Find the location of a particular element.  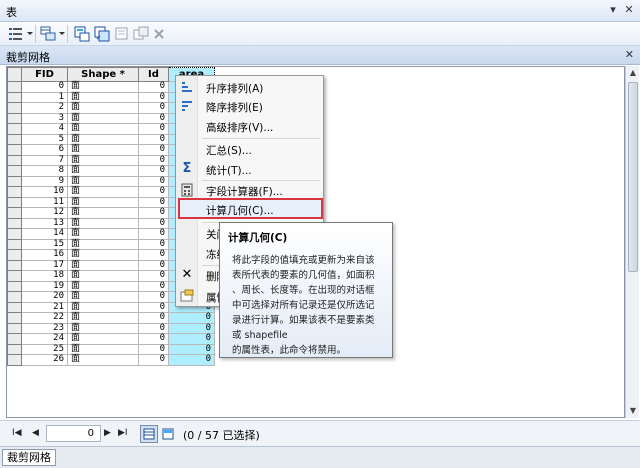

cell-fid: 10 is located at coordinates (44, 192).